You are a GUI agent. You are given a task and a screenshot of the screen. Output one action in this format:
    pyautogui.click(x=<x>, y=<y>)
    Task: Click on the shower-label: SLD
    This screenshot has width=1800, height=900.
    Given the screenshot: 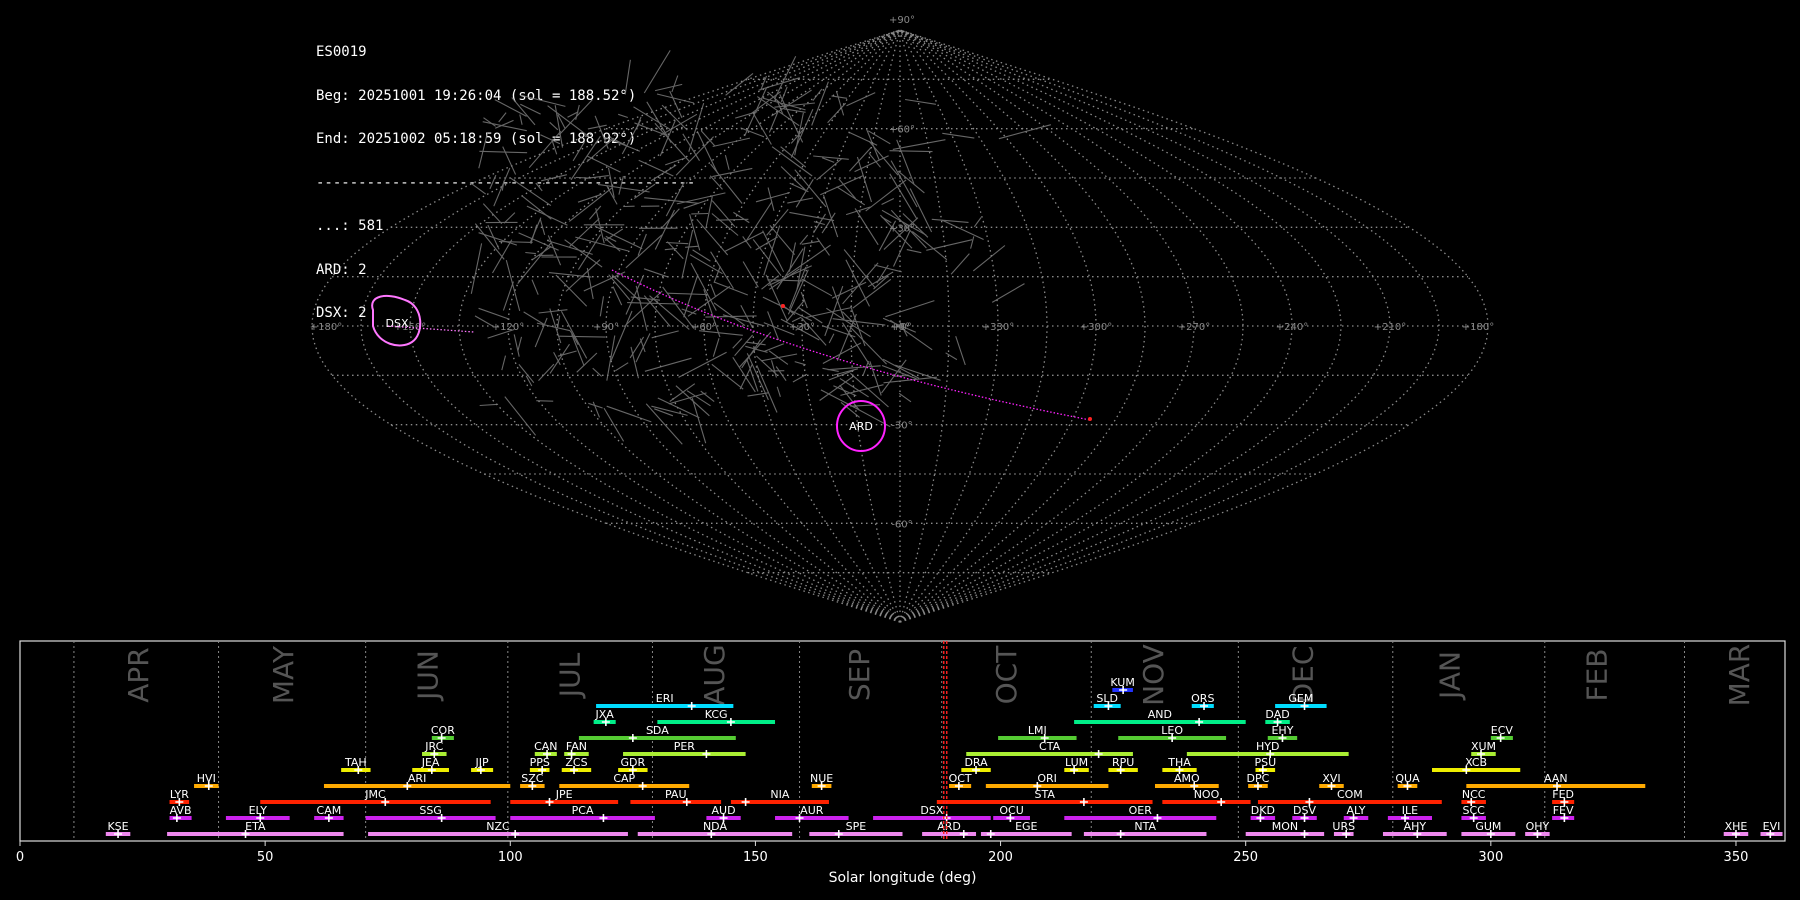 What is the action you would take?
    pyautogui.click(x=1107, y=698)
    